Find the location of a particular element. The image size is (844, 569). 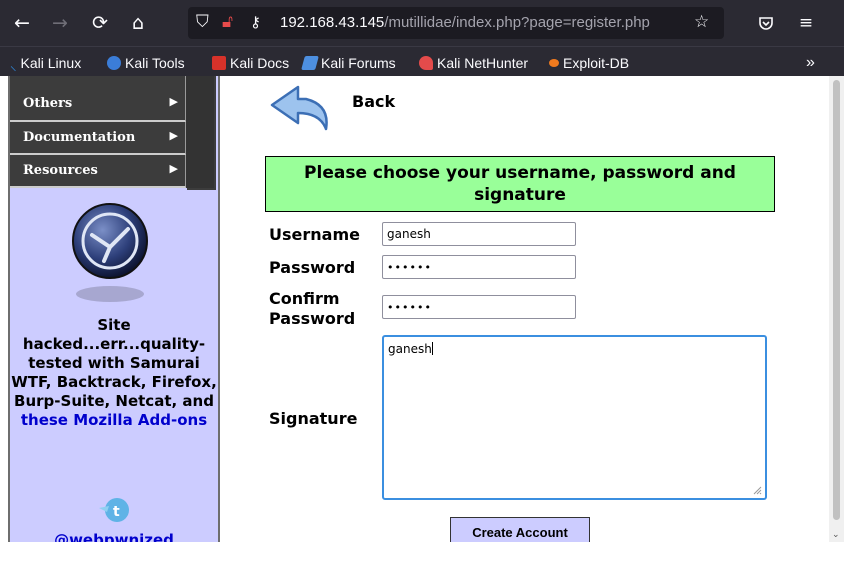

username-input: ganesh is located at coordinates (479, 234).